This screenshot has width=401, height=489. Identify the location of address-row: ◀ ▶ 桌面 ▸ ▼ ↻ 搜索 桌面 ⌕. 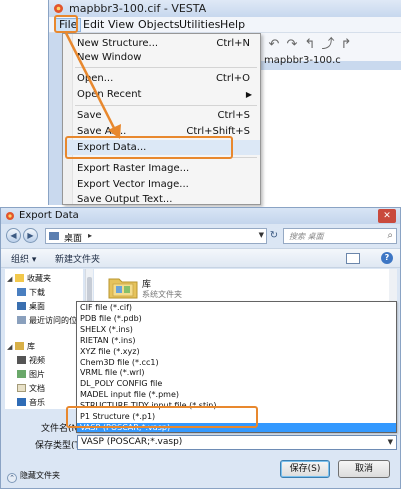
(200, 236).